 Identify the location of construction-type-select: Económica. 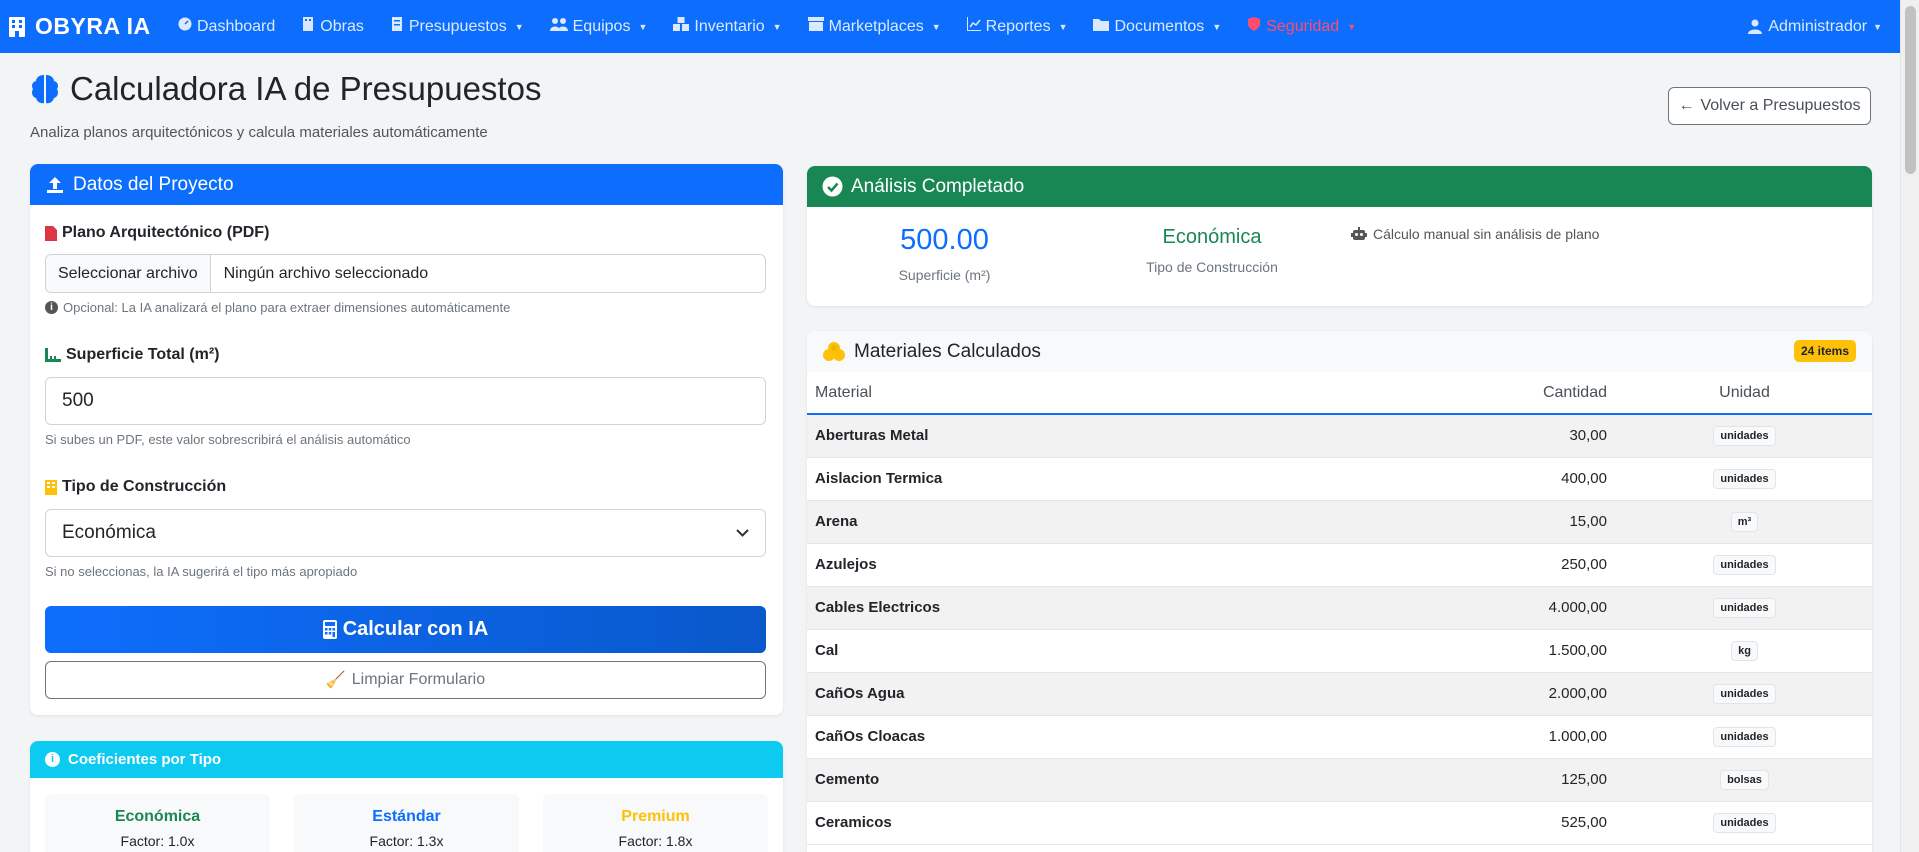
(405, 533).